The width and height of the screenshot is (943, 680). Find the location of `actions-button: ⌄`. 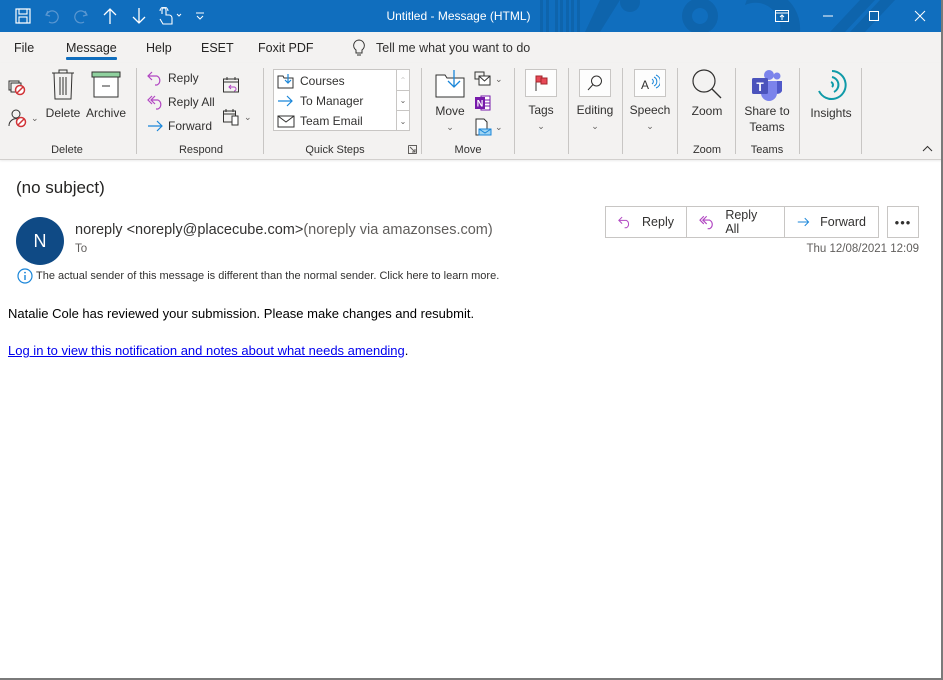

actions-button: ⌄ is located at coordinates (488, 127).